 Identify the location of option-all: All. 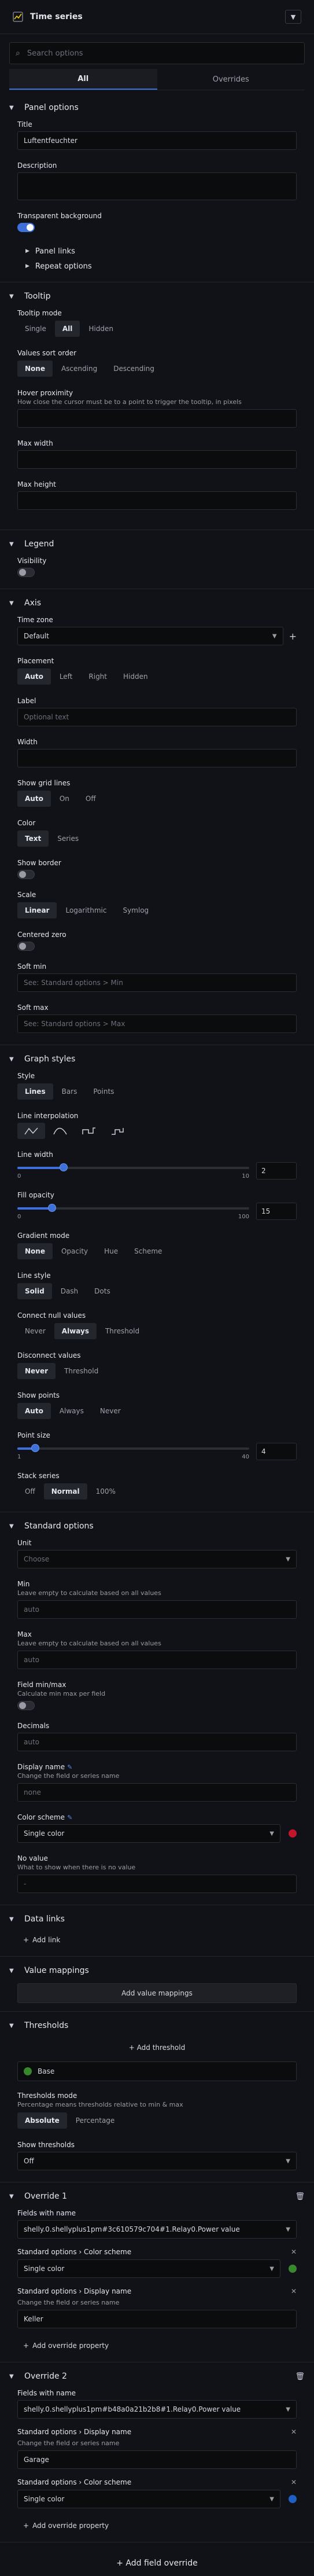
(67, 329).